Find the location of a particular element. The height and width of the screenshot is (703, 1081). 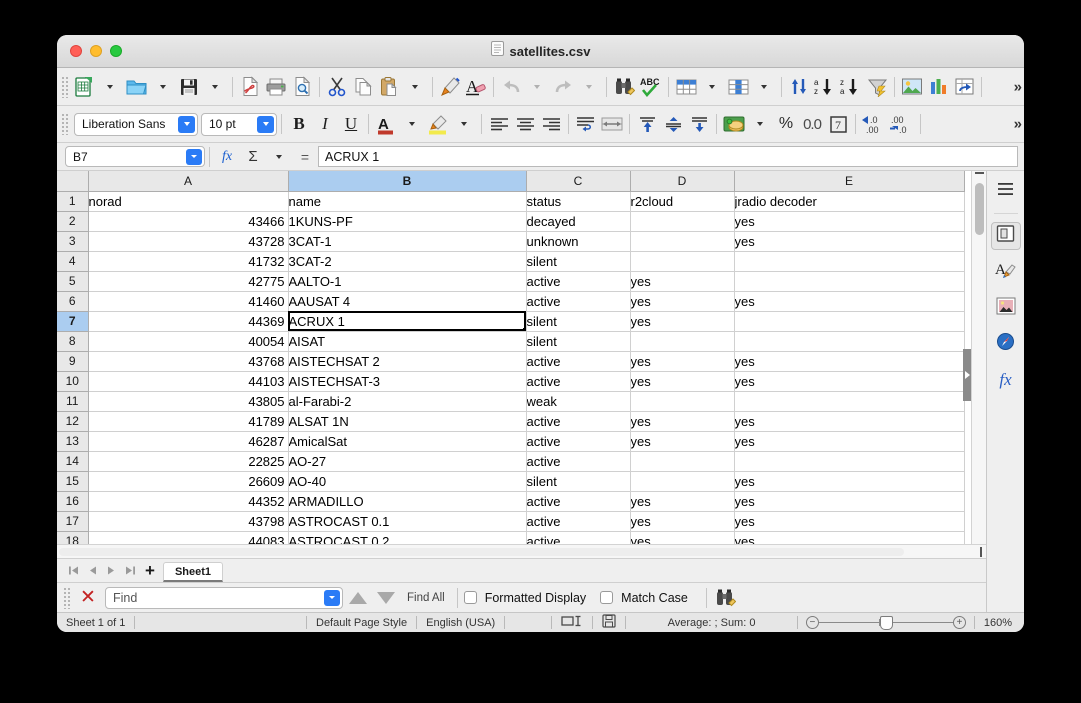

cell-A17: 43798 is located at coordinates (188, 521).